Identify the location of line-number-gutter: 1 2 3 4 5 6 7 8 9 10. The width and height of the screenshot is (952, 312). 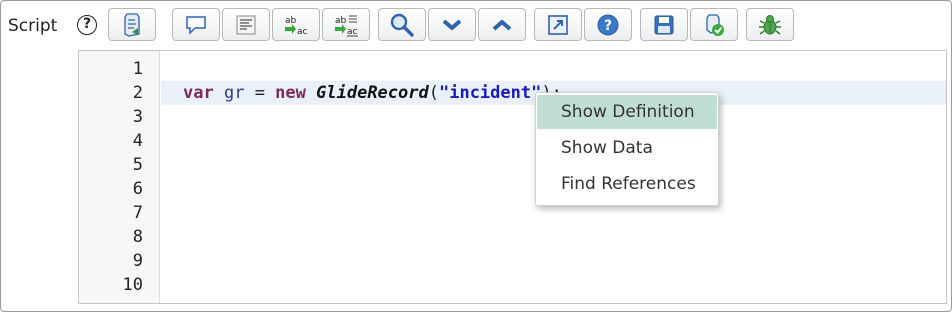
(119, 177).